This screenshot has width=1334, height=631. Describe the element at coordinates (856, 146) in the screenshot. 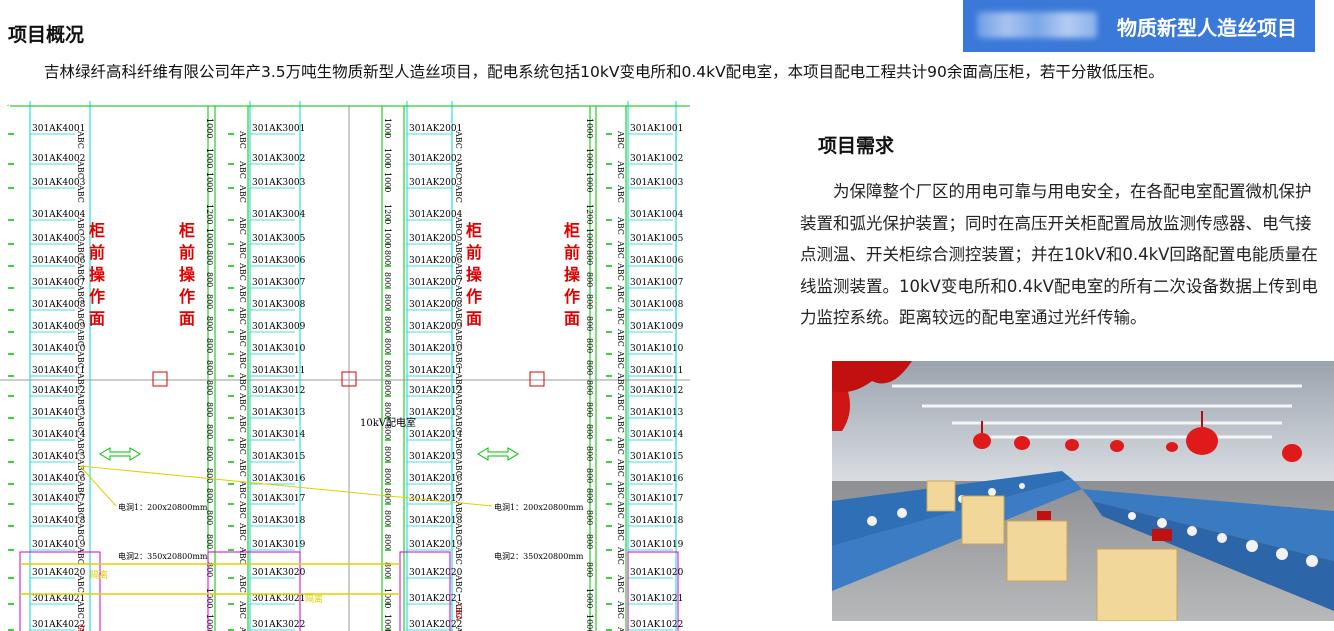

I see `requirements-title: 项目需求` at that location.